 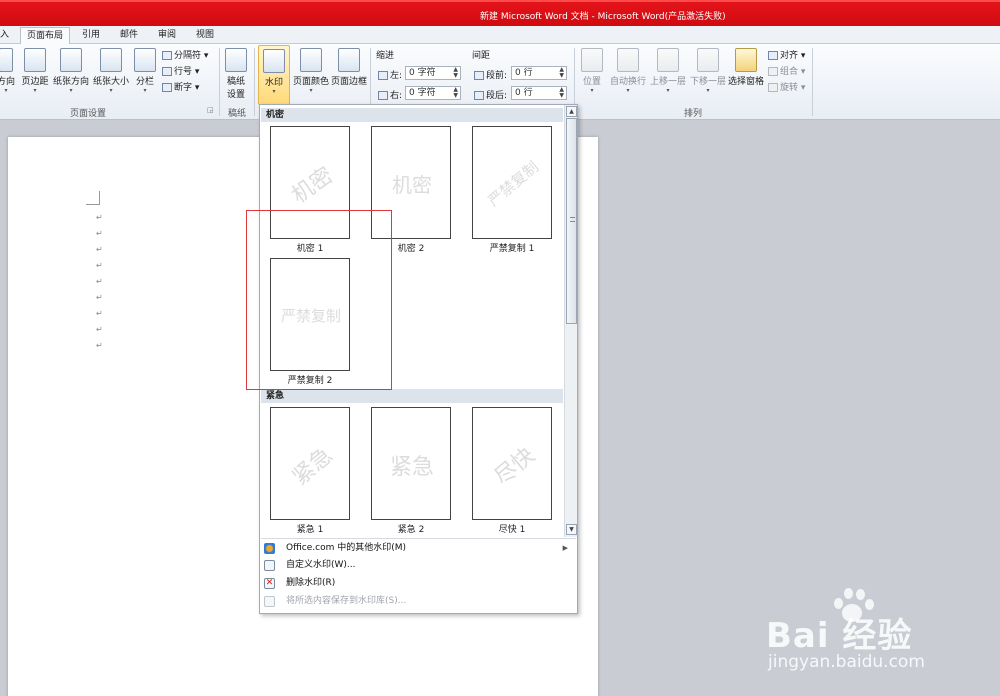 I want to click on position-button: 位置 ▾, so click(x=592, y=71).